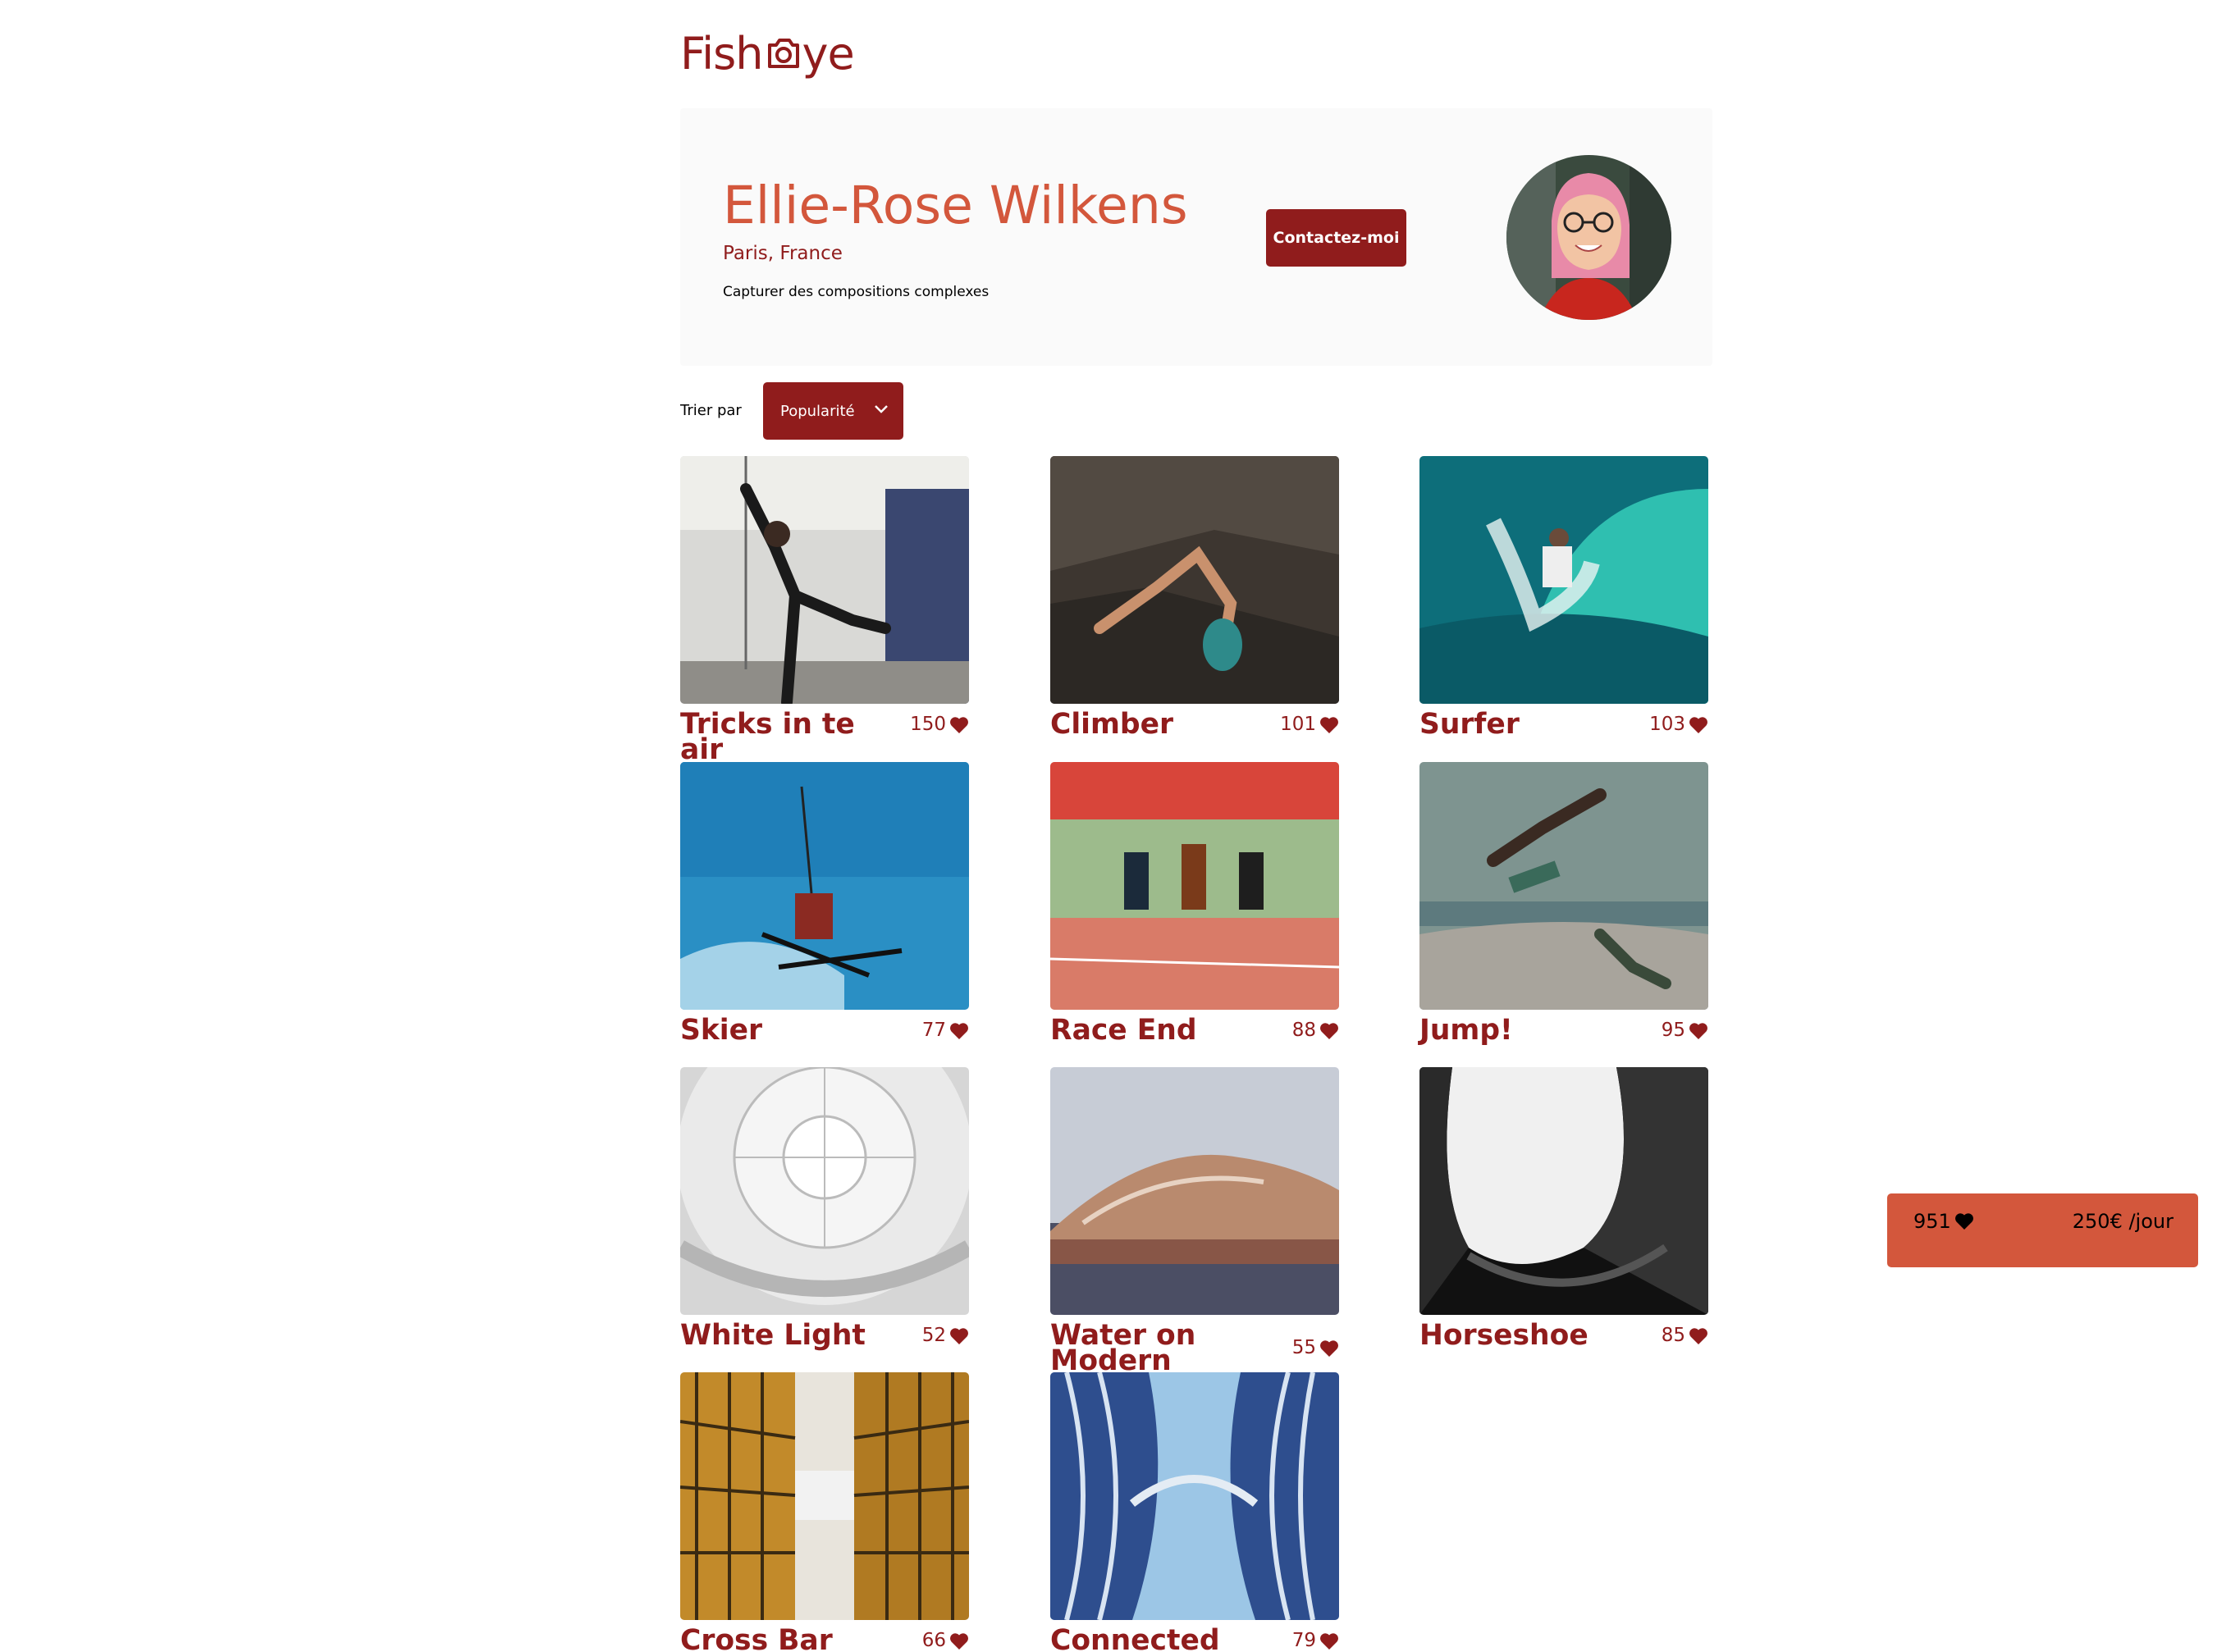  What do you see at coordinates (773, 1335) in the screenshot?
I see `media-title: White Light` at bounding box center [773, 1335].